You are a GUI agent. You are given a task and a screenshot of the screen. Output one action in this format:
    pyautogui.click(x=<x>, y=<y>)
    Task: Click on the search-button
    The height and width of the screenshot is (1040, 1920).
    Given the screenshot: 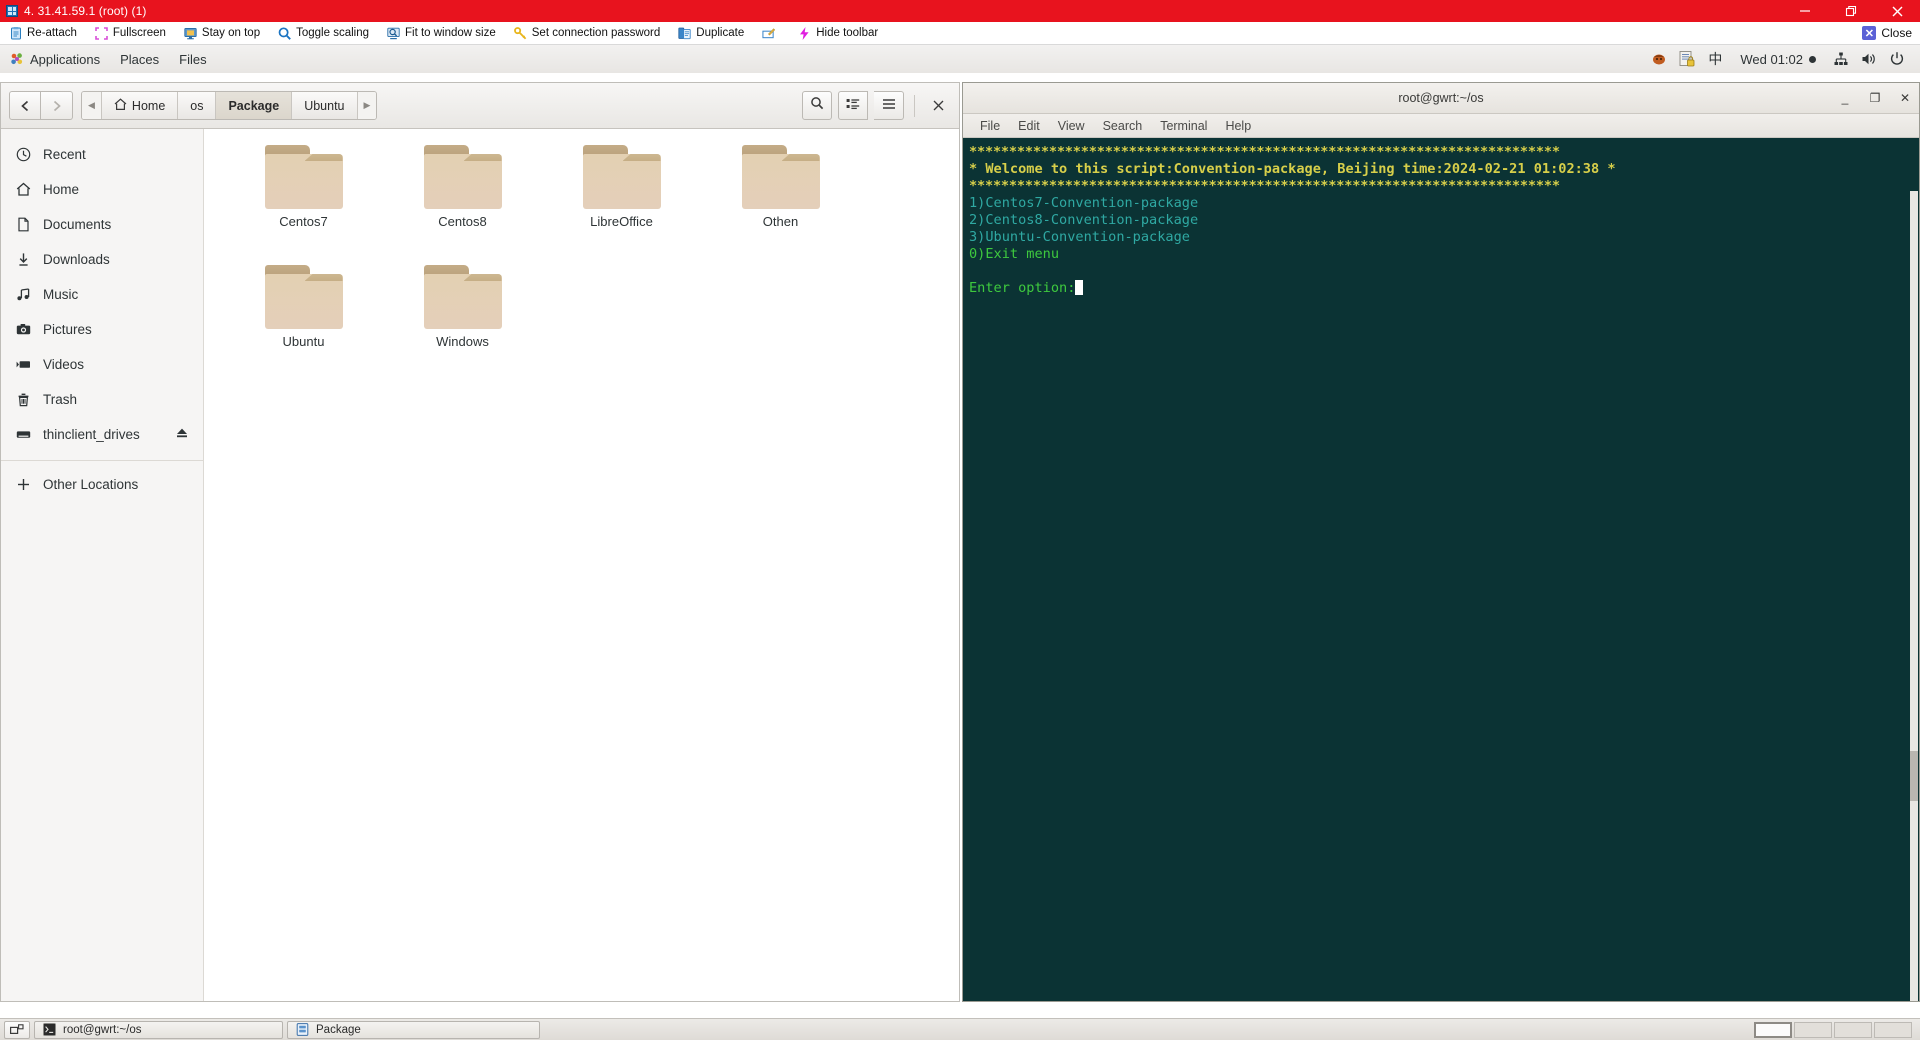 What is the action you would take?
    pyautogui.click(x=817, y=105)
    